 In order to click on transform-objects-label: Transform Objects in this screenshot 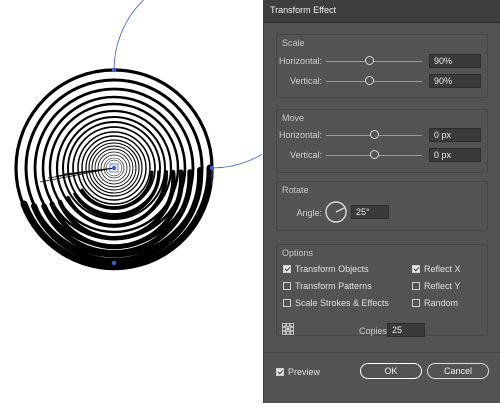, I will do `click(332, 269)`.